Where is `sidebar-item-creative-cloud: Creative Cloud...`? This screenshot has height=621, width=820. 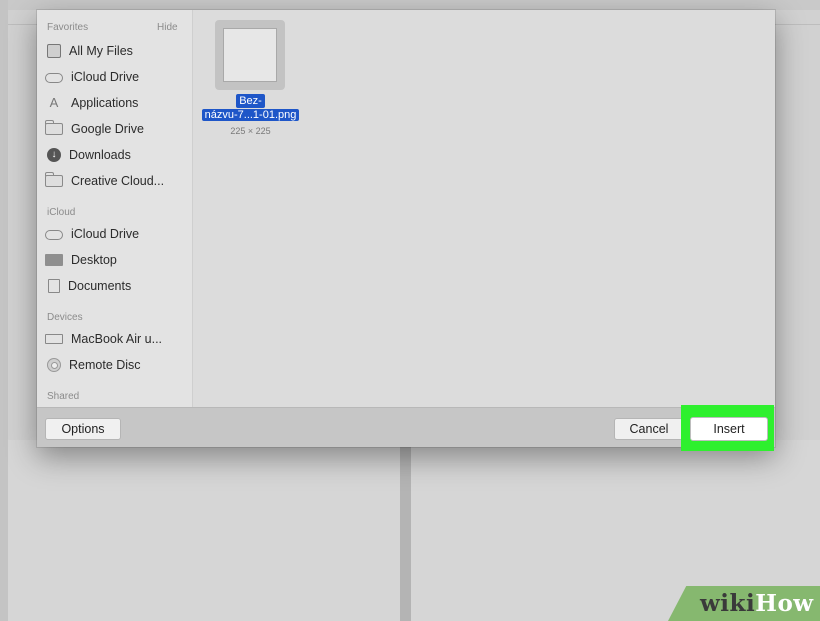 sidebar-item-creative-cloud: Creative Cloud... is located at coordinates (115, 181).